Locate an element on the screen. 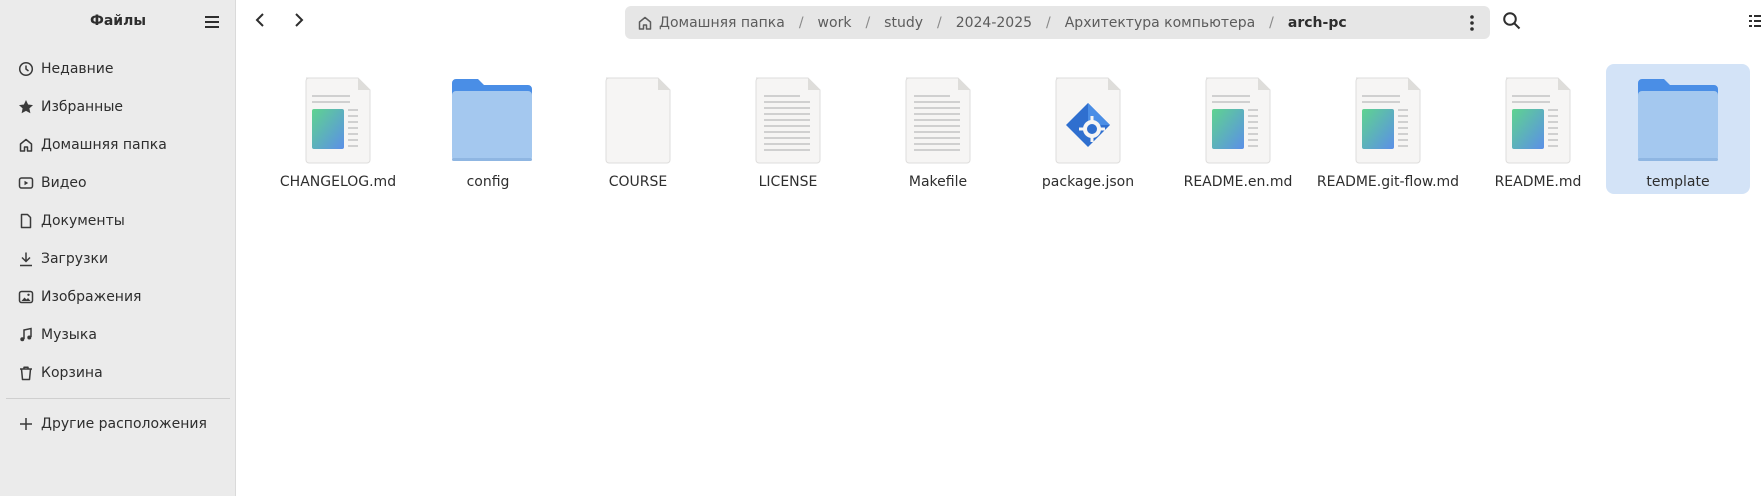 The image size is (1761, 496). search-button is located at coordinates (1513, 22).